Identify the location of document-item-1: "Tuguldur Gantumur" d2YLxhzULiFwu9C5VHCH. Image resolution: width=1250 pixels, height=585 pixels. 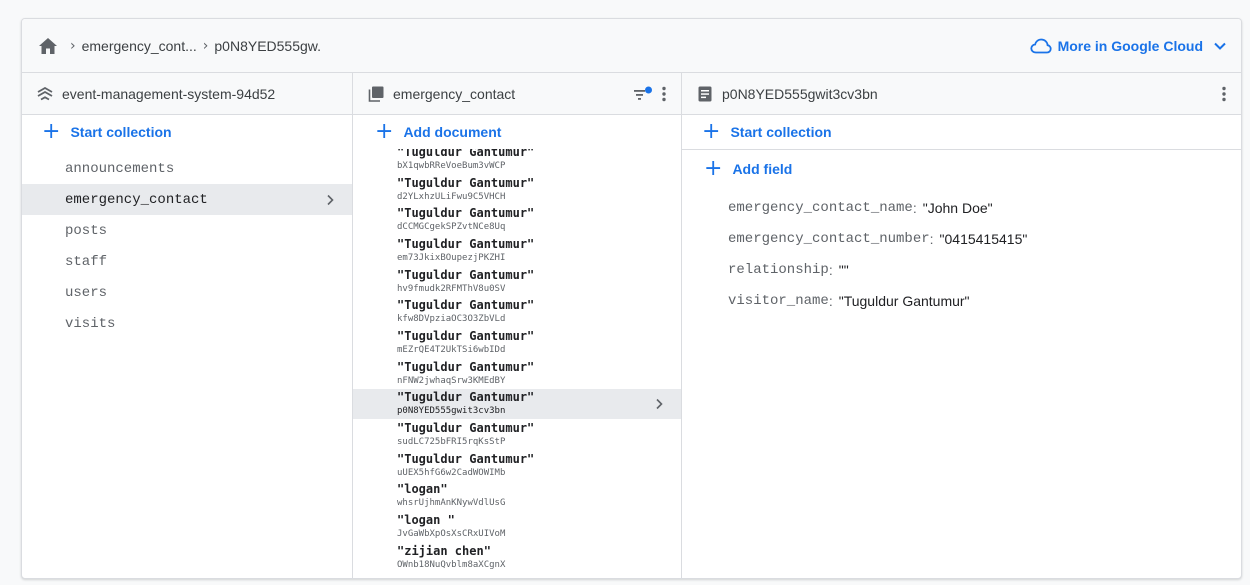
(517, 189).